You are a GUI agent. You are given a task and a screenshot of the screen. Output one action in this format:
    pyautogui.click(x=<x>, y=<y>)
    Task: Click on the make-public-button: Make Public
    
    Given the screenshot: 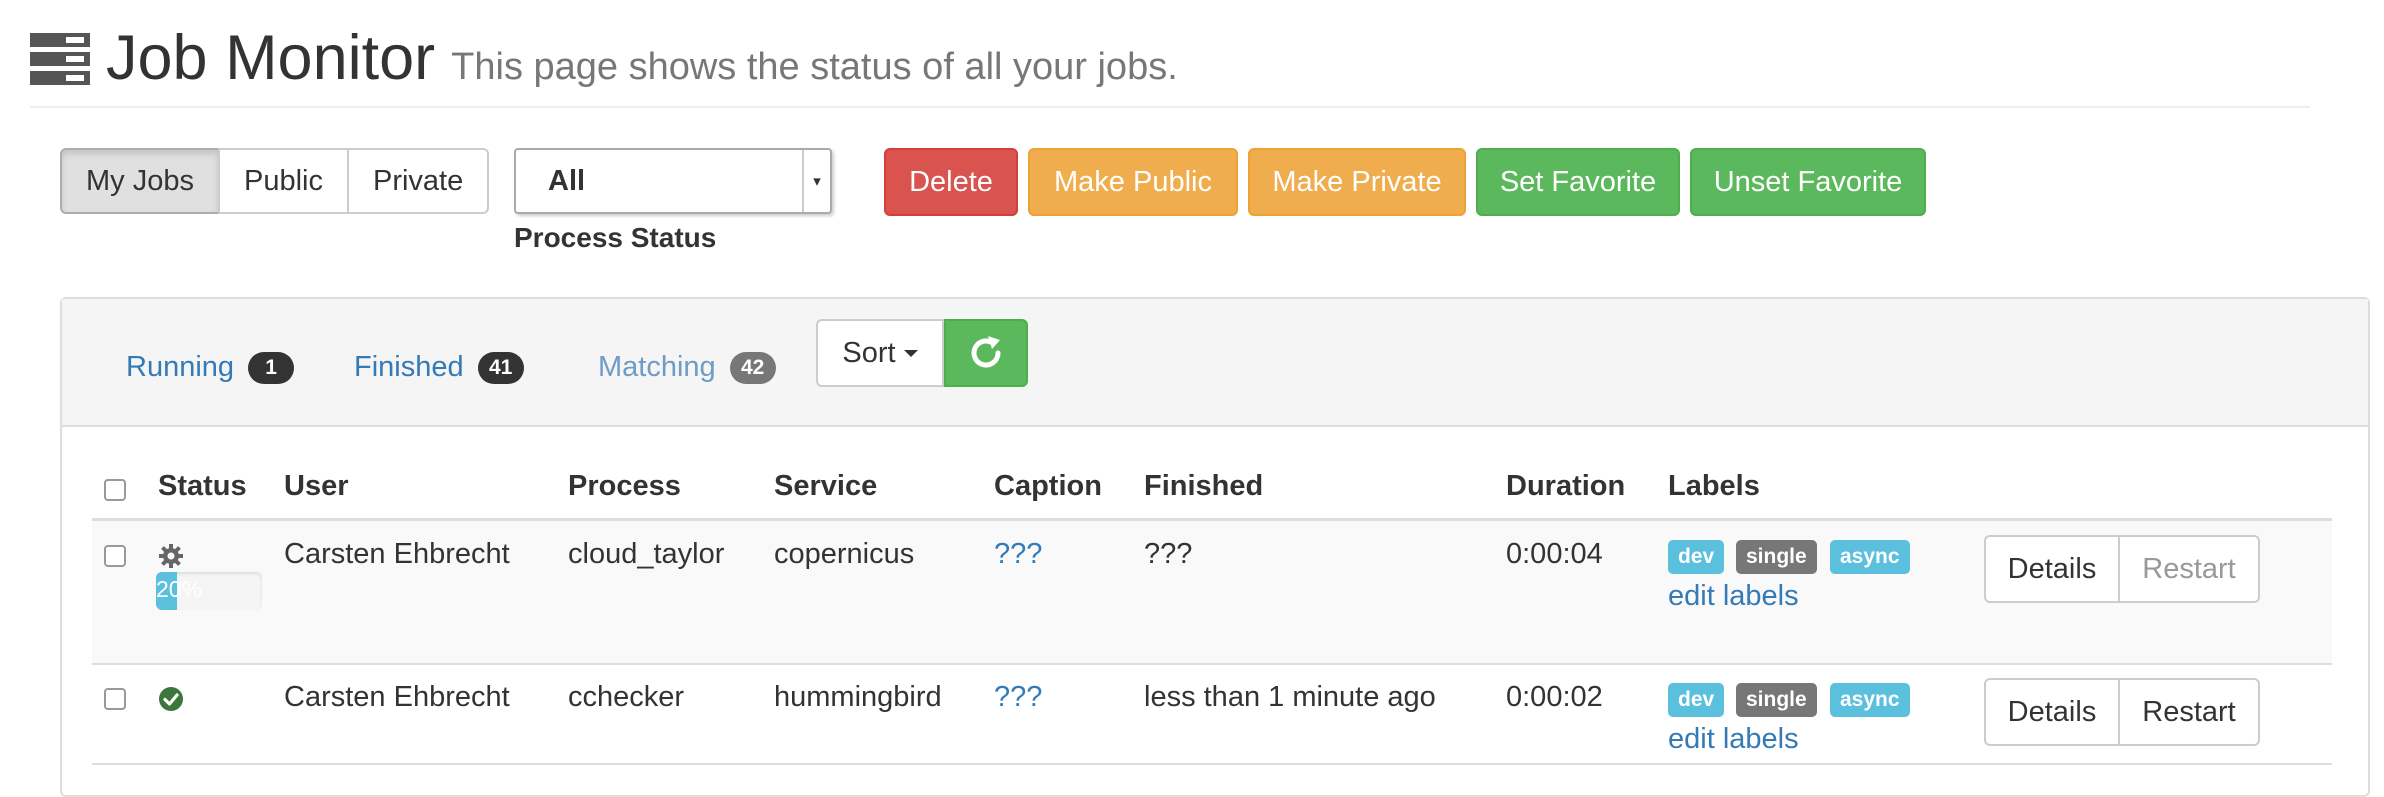 What is the action you would take?
    pyautogui.click(x=1133, y=182)
    